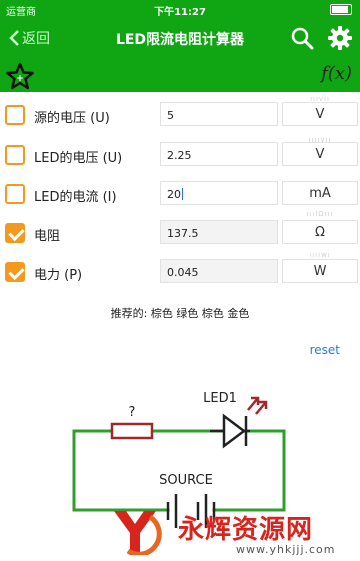 The height and width of the screenshot is (561, 360). Describe the element at coordinates (257, 405) in the screenshot. I see `led-light-arrows` at that location.